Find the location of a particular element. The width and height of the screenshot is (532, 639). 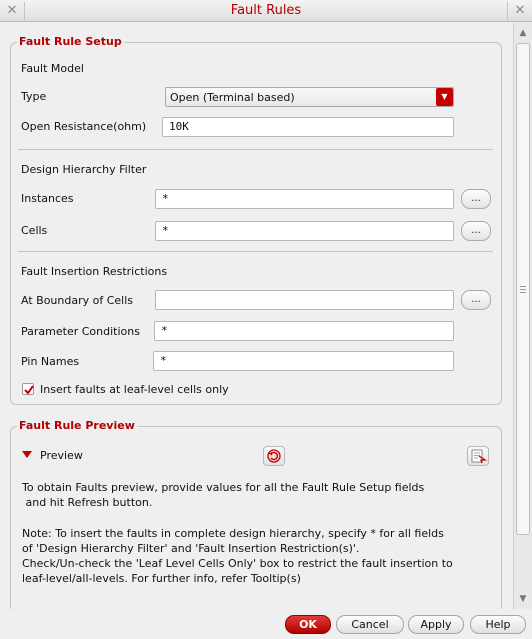

window-title: Fault Rules is located at coordinates (266, 10).